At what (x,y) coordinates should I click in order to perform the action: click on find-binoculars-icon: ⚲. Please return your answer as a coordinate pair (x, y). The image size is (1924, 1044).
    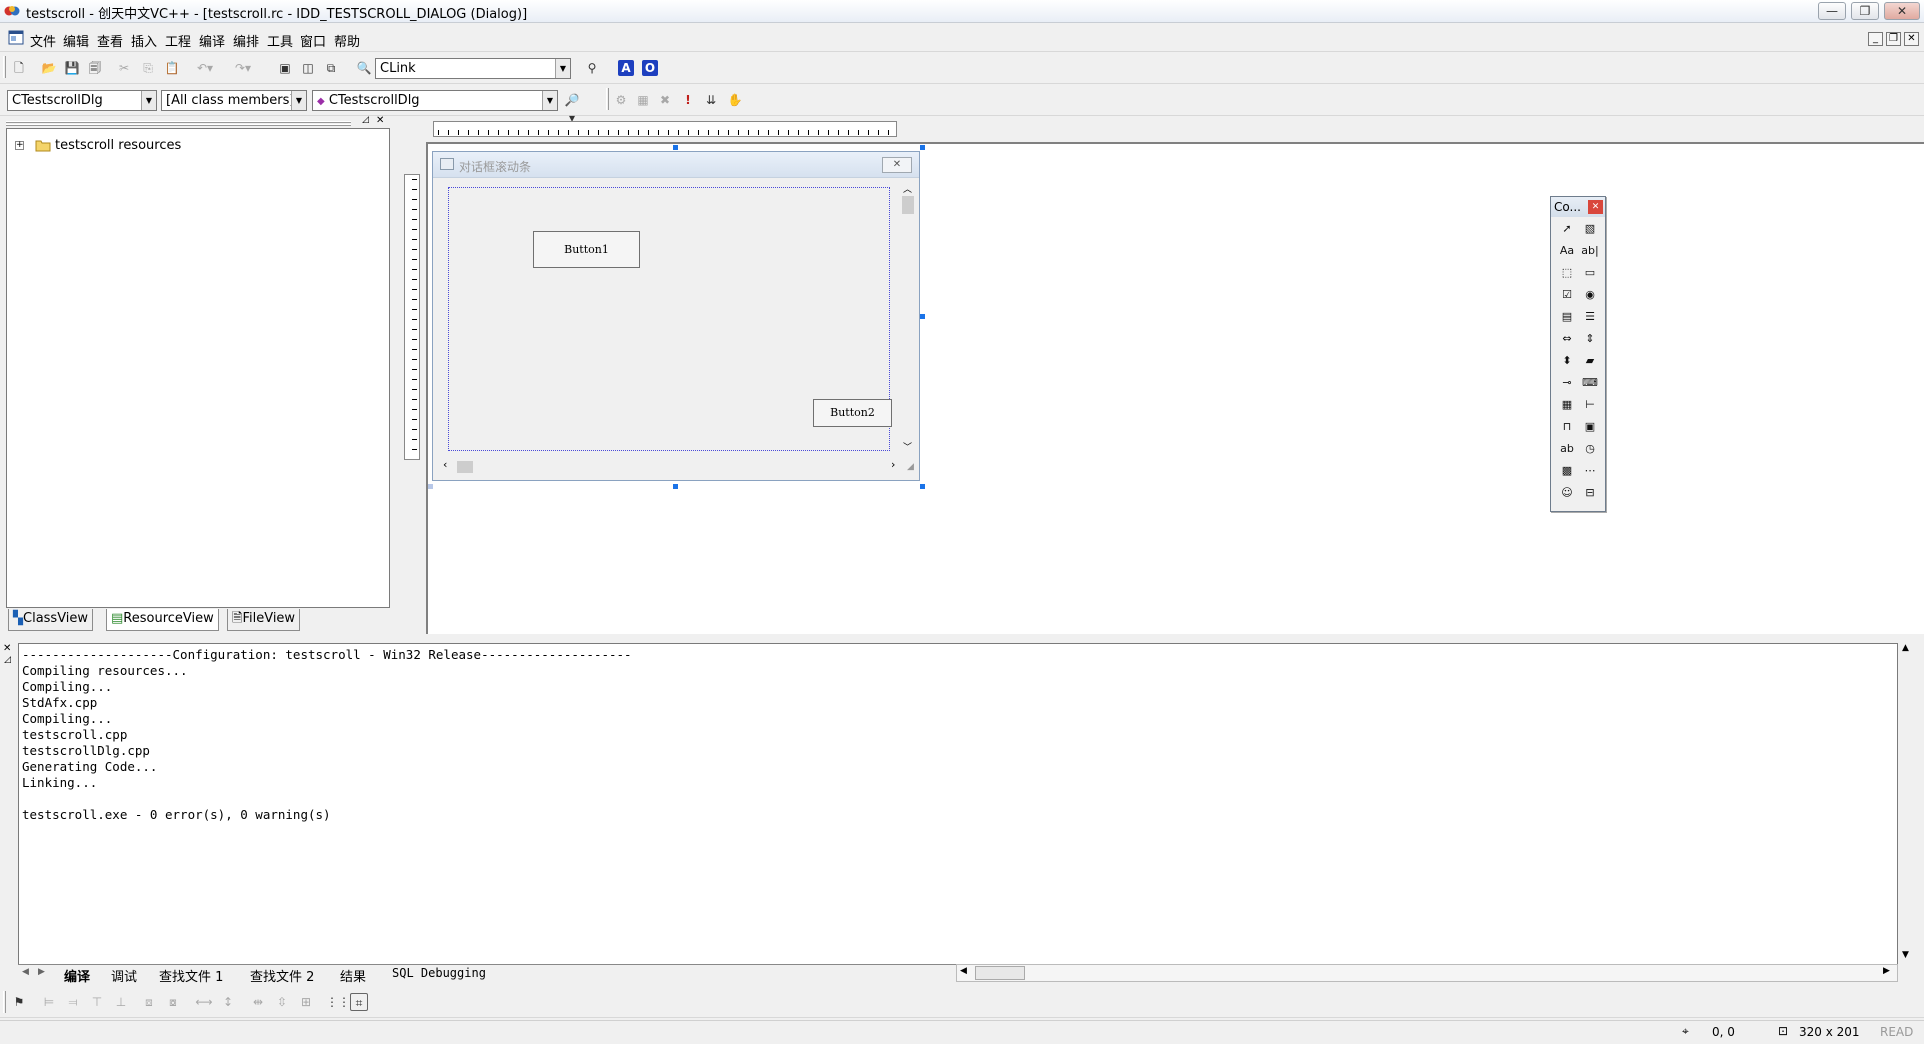
    Looking at the image, I should click on (592, 68).